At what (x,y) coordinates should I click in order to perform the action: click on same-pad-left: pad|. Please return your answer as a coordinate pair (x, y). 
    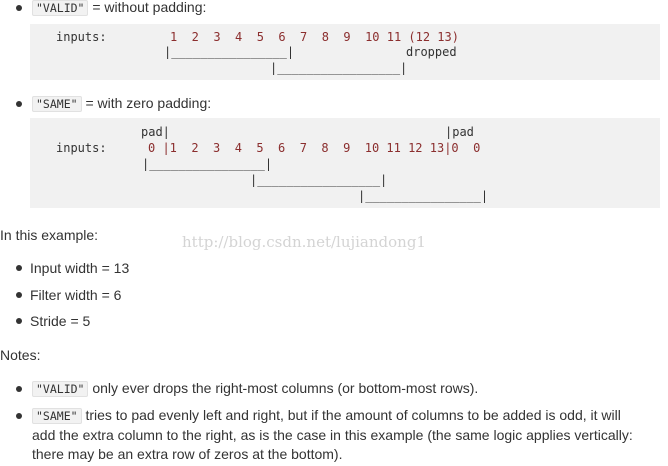
    Looking at the image, I should click on (155, 132).